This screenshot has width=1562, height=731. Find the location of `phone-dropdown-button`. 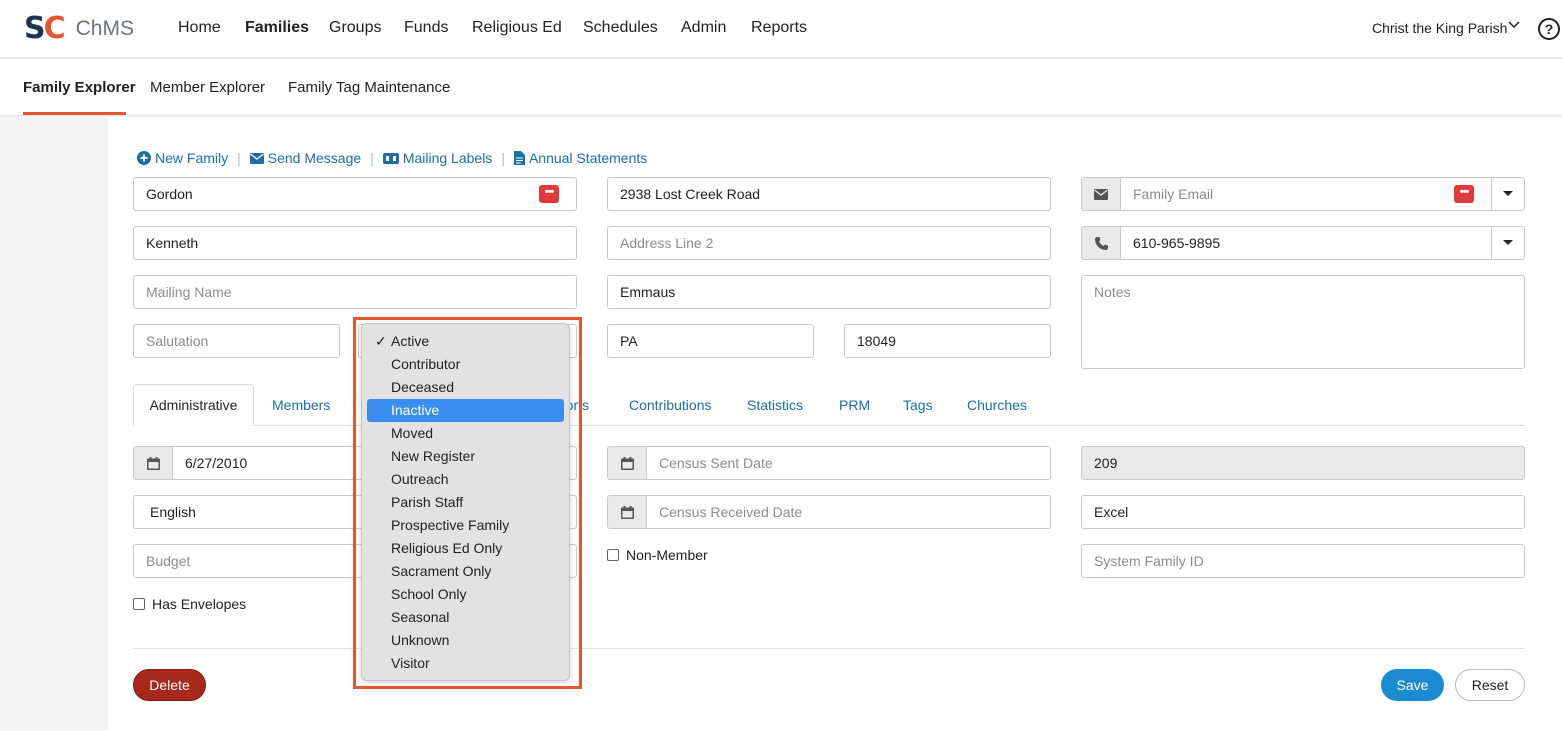

phone-dropdown-button is located at coordinates (1508, 243).